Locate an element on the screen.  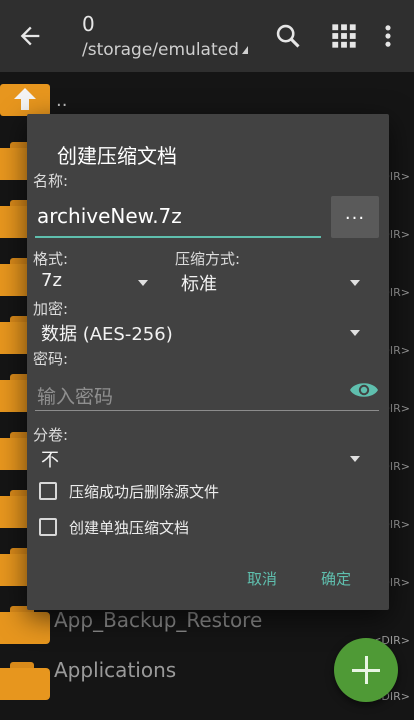
app-bar: 0 /storage/emulated is located at coordinates (207, 36).